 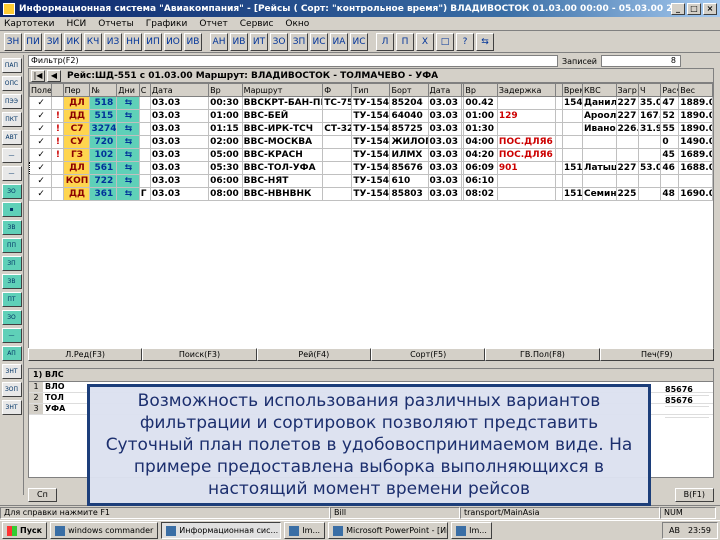 I want to click on close-button: ×, so click(x=710, y=8).